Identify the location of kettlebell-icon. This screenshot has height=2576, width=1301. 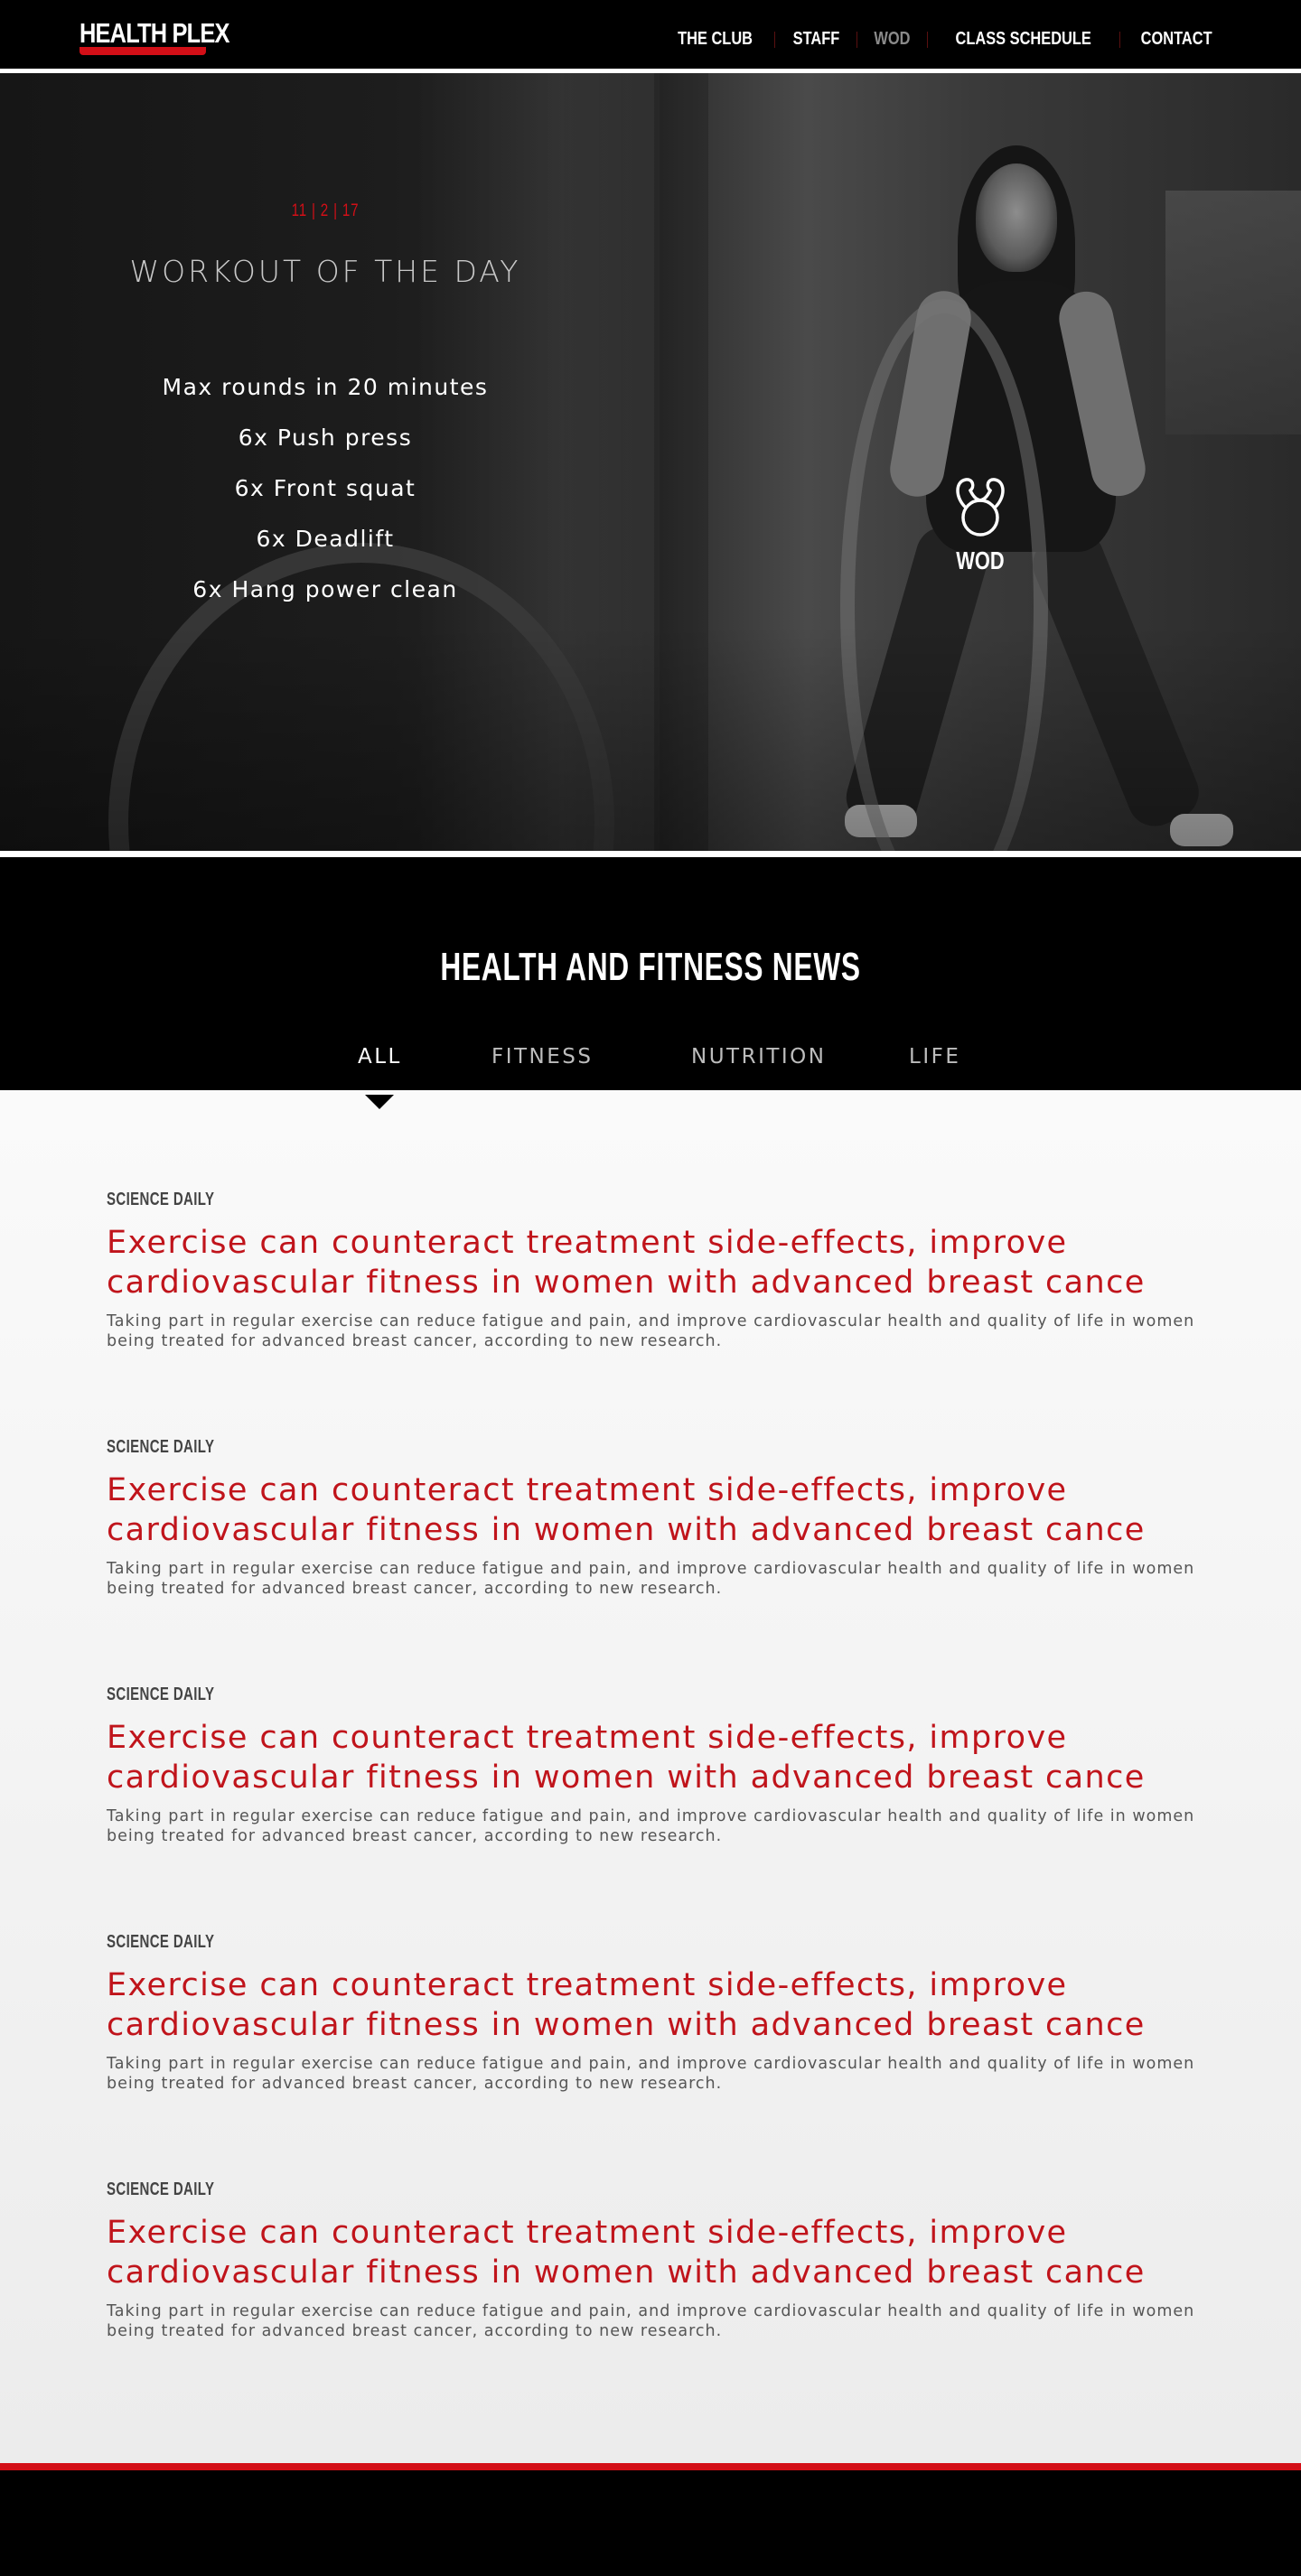
(980, 507).